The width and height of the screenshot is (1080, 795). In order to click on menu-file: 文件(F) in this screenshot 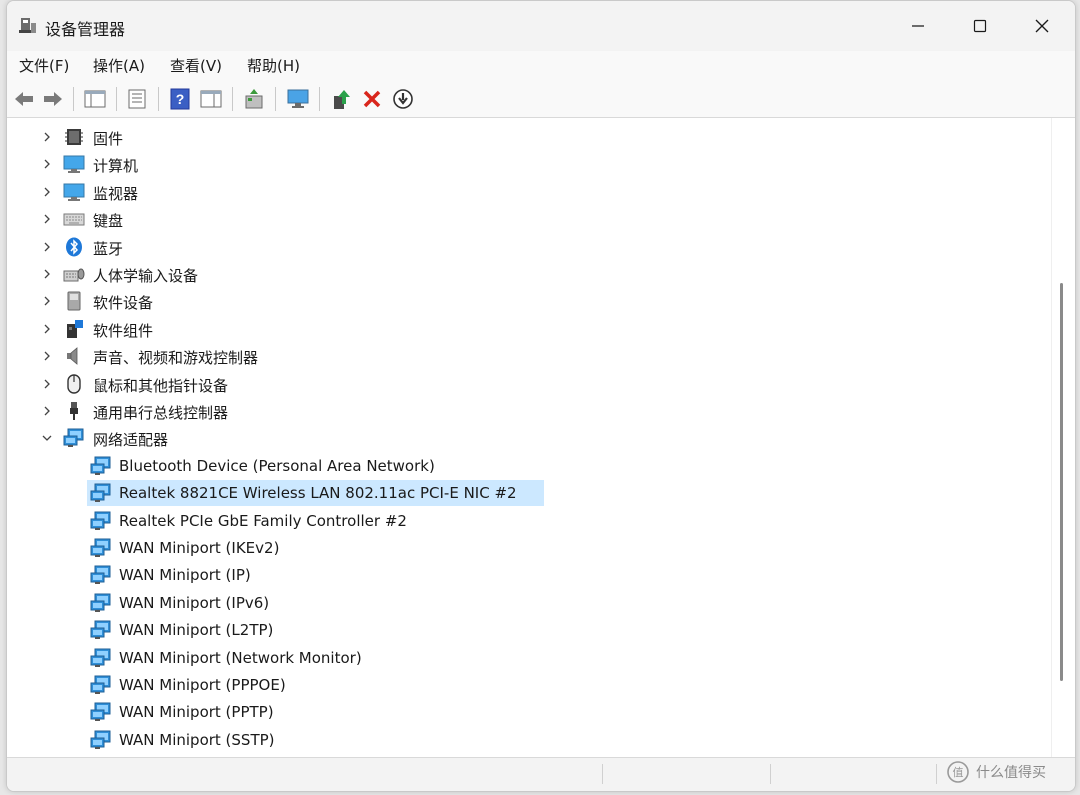, I will do `click(44, 65)`.